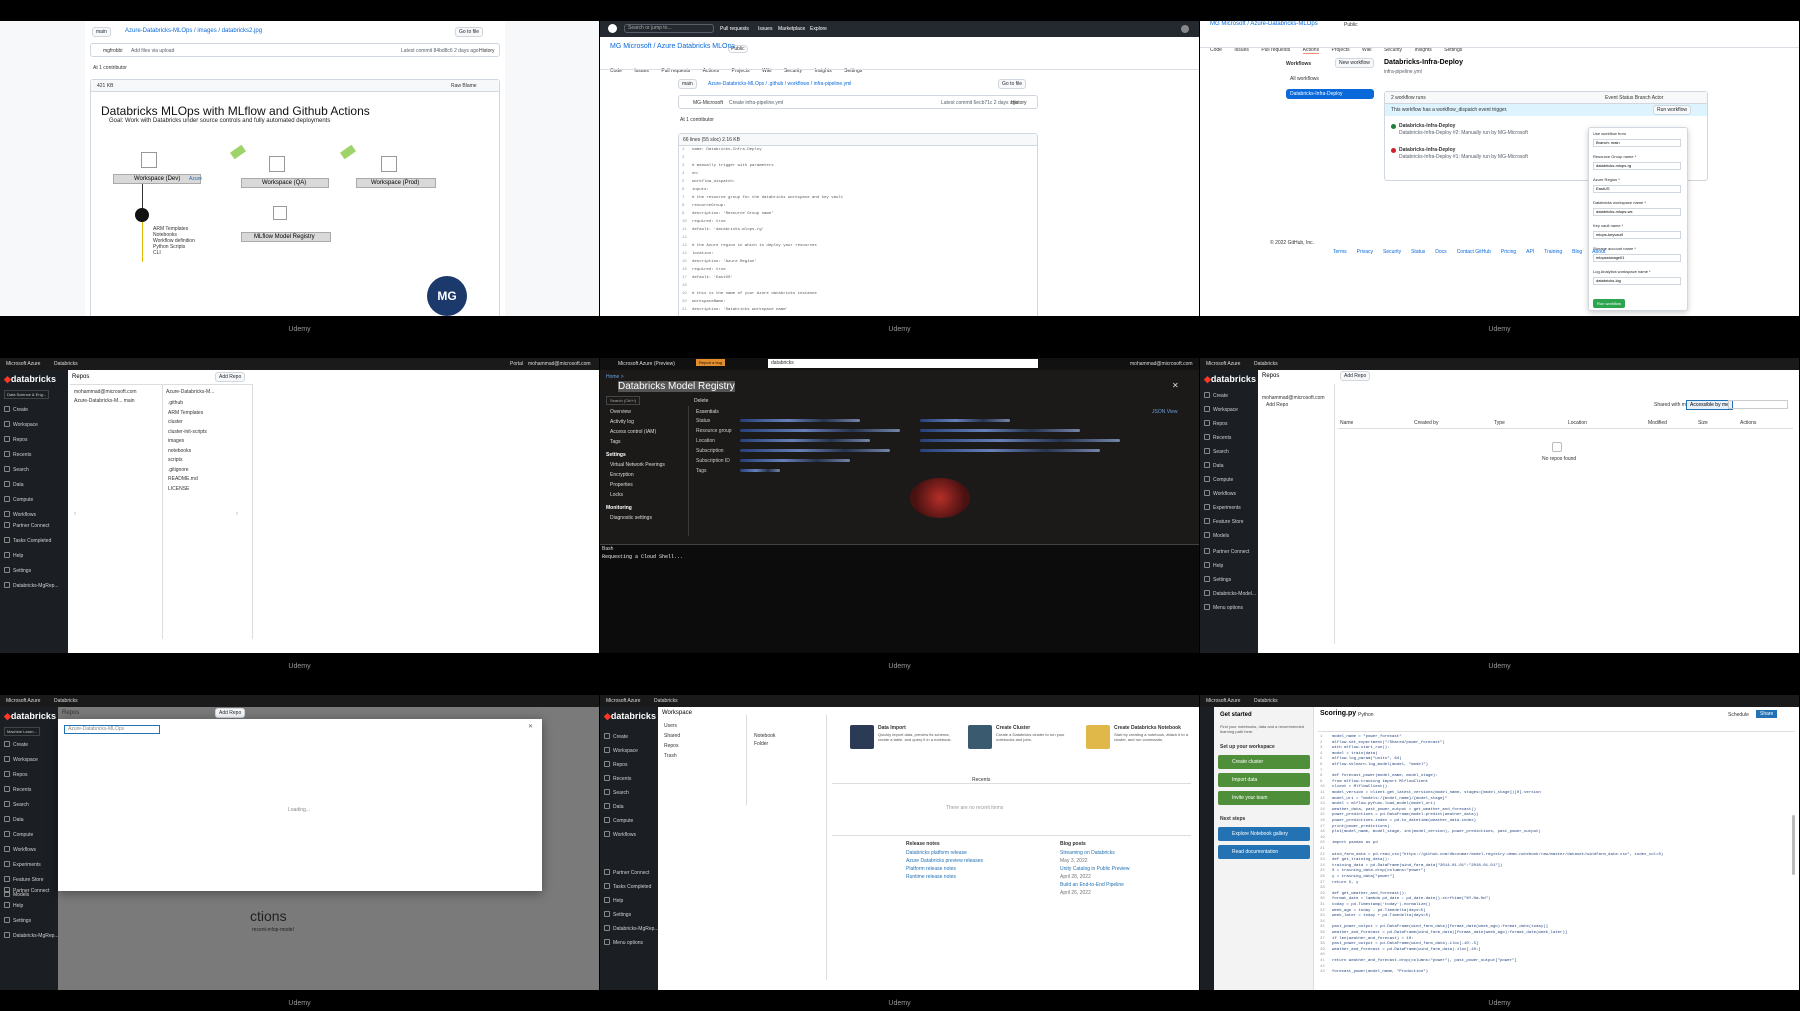 The image size is (1800, 1011). Describe the element at coordinates (75, 514) in the screenshot. I see `scroll-left-icon: ‹` at that location.